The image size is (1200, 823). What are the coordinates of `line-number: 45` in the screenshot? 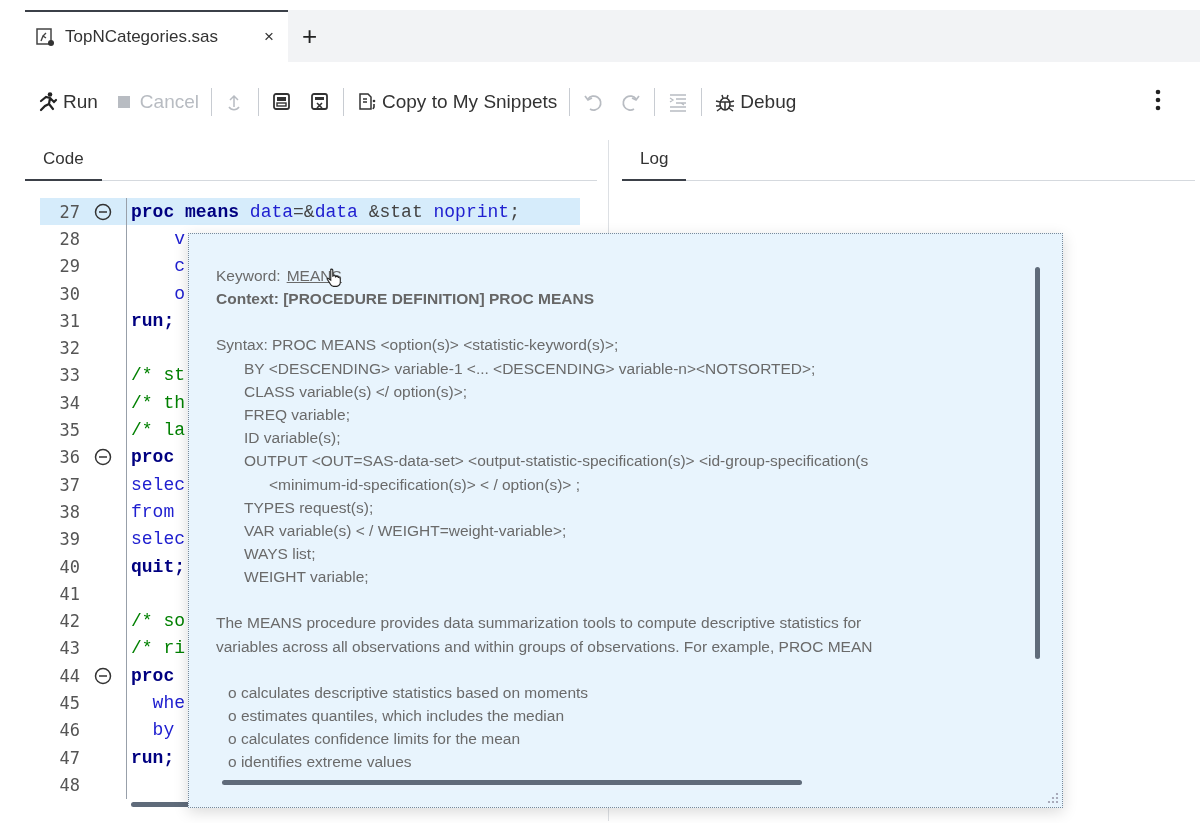 It's located at (69, 703).